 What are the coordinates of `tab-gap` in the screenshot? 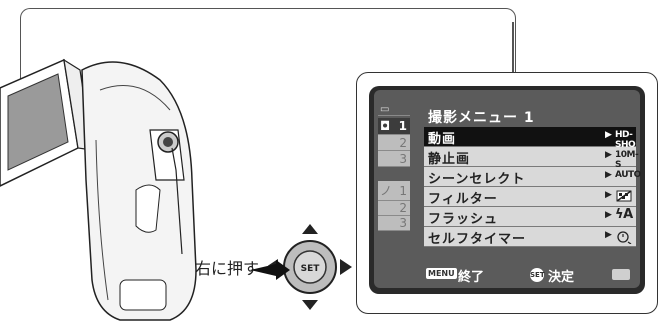 It's located at (394, 174).